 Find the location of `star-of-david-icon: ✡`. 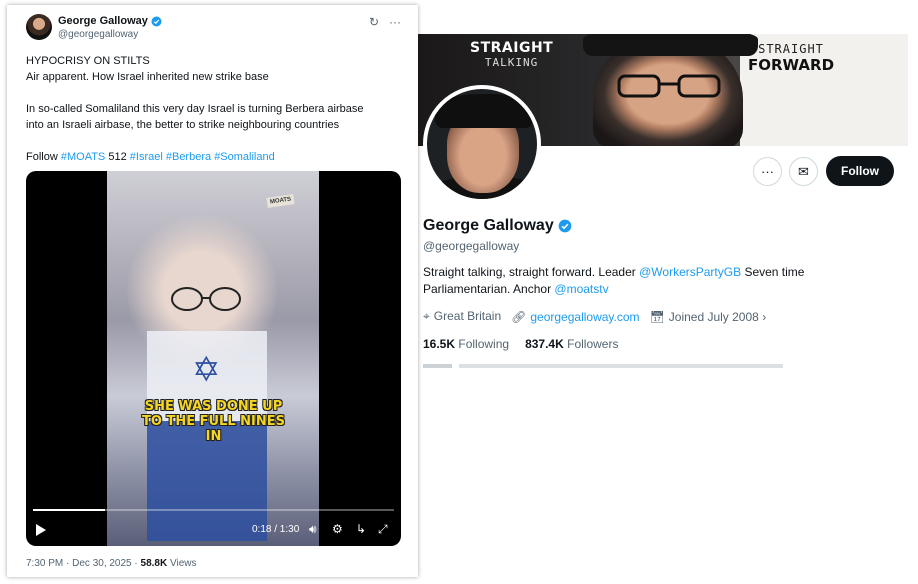

star-of-david-icon: ✡ is located at coordinates (206, 370).